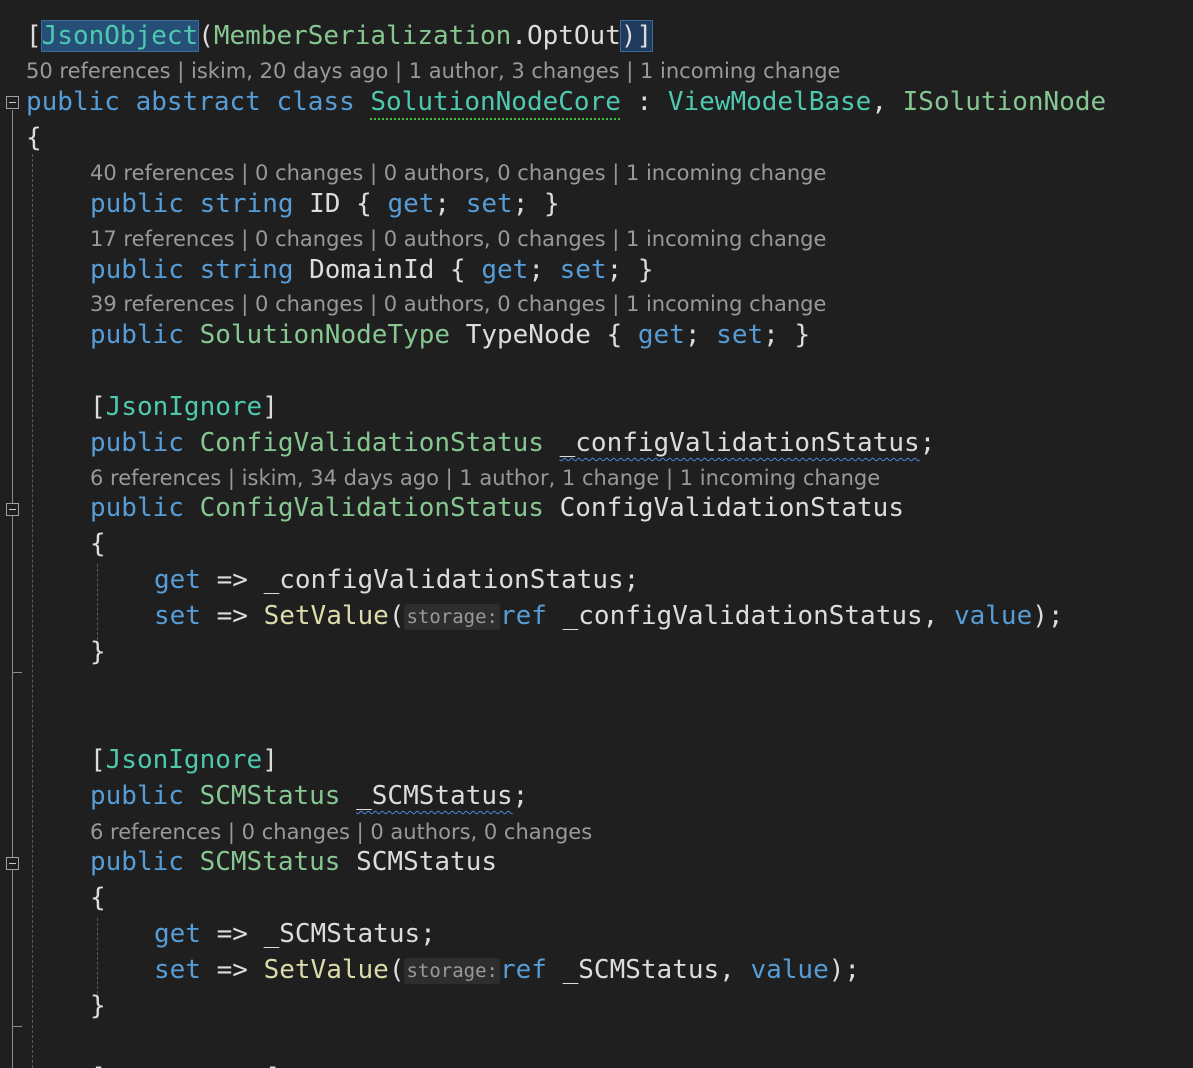 Image resolution: width=1193 pixels, height=1068 pixels. What do you see at coordinates (434, 796) in the screenshot?
I see `field-name: _SCMStatus` at bounding box center [434, 796].